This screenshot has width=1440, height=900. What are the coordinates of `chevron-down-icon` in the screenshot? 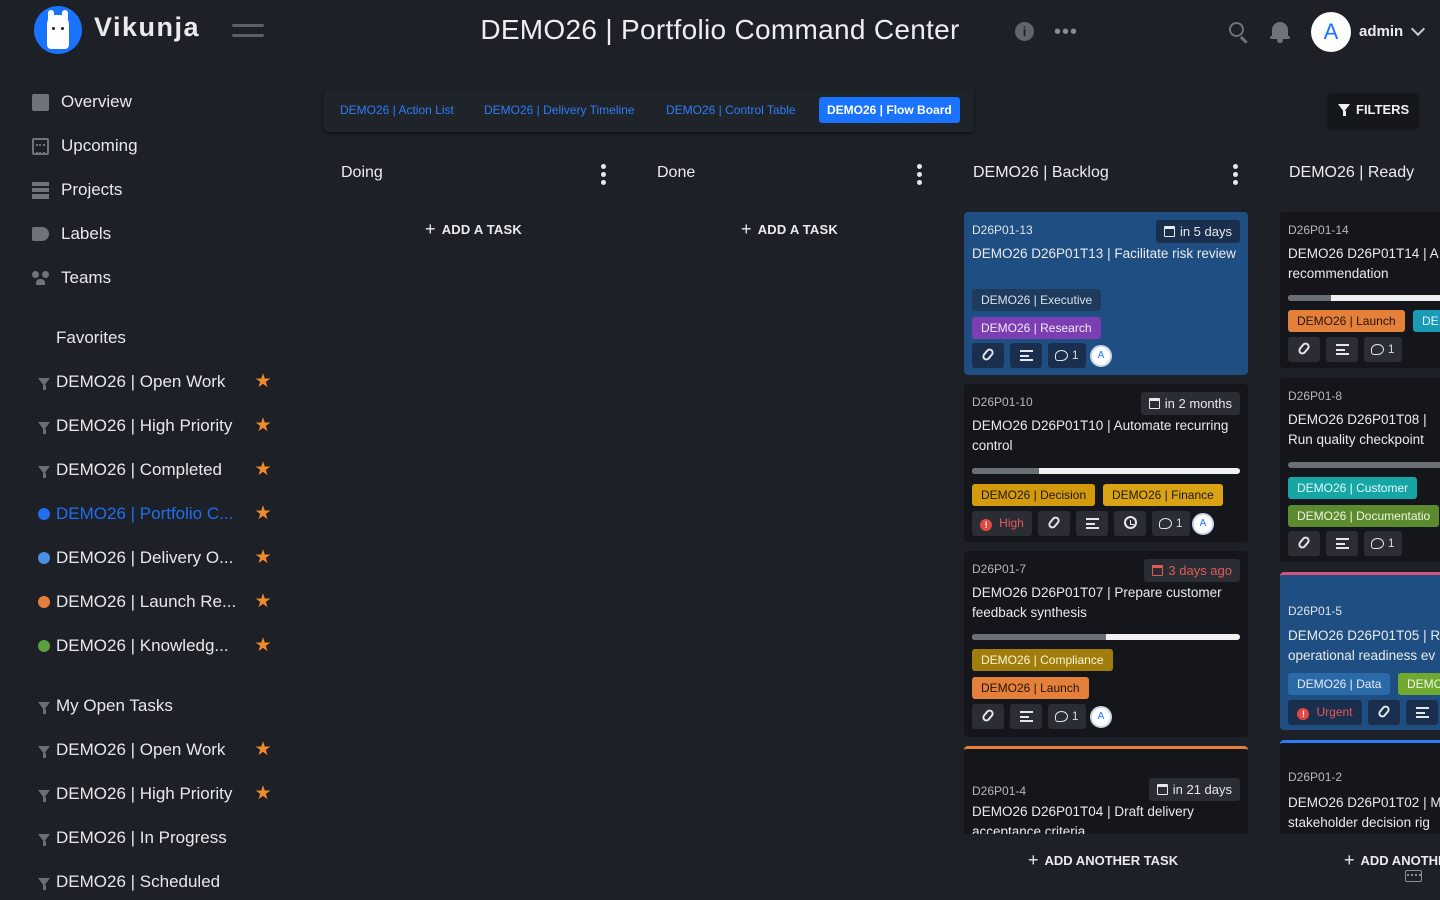 It's located at (1418, 29).